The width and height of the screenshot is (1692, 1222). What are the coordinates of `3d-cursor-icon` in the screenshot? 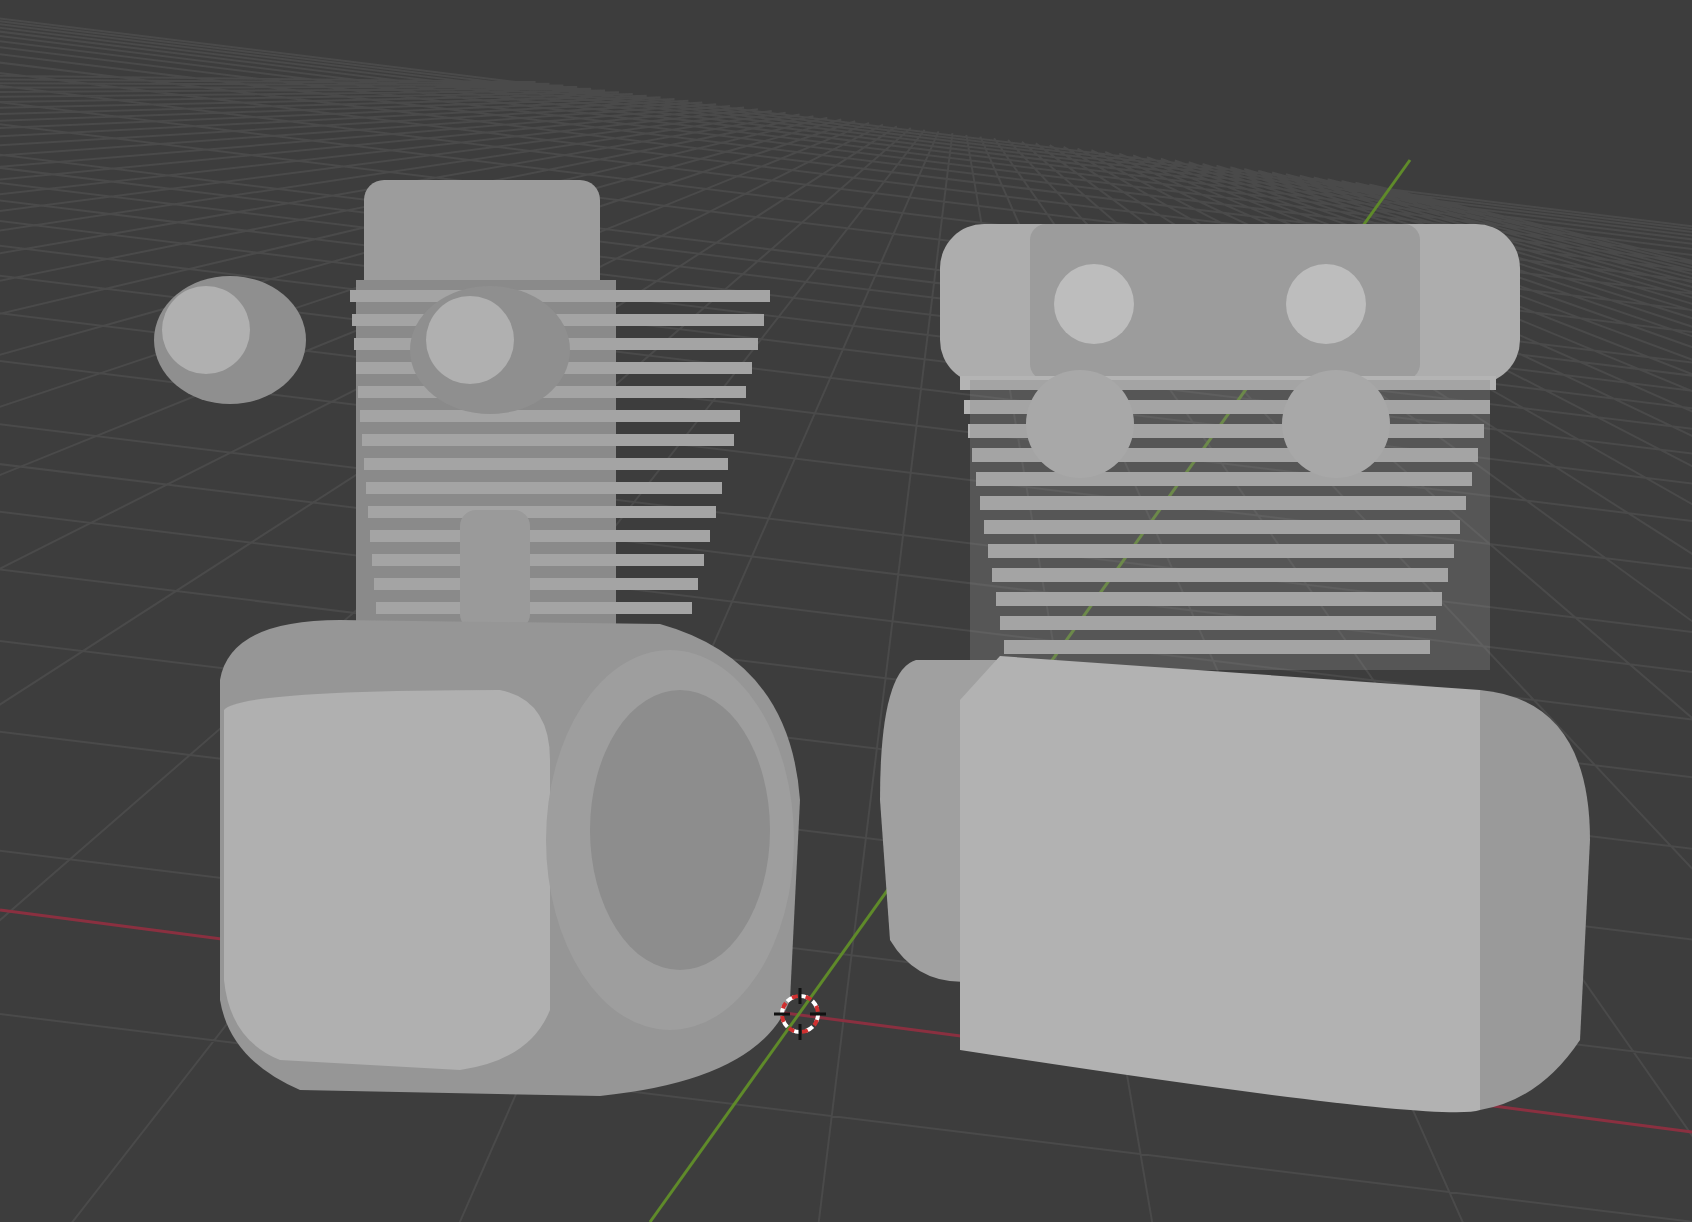 It's located at (800, 1014).